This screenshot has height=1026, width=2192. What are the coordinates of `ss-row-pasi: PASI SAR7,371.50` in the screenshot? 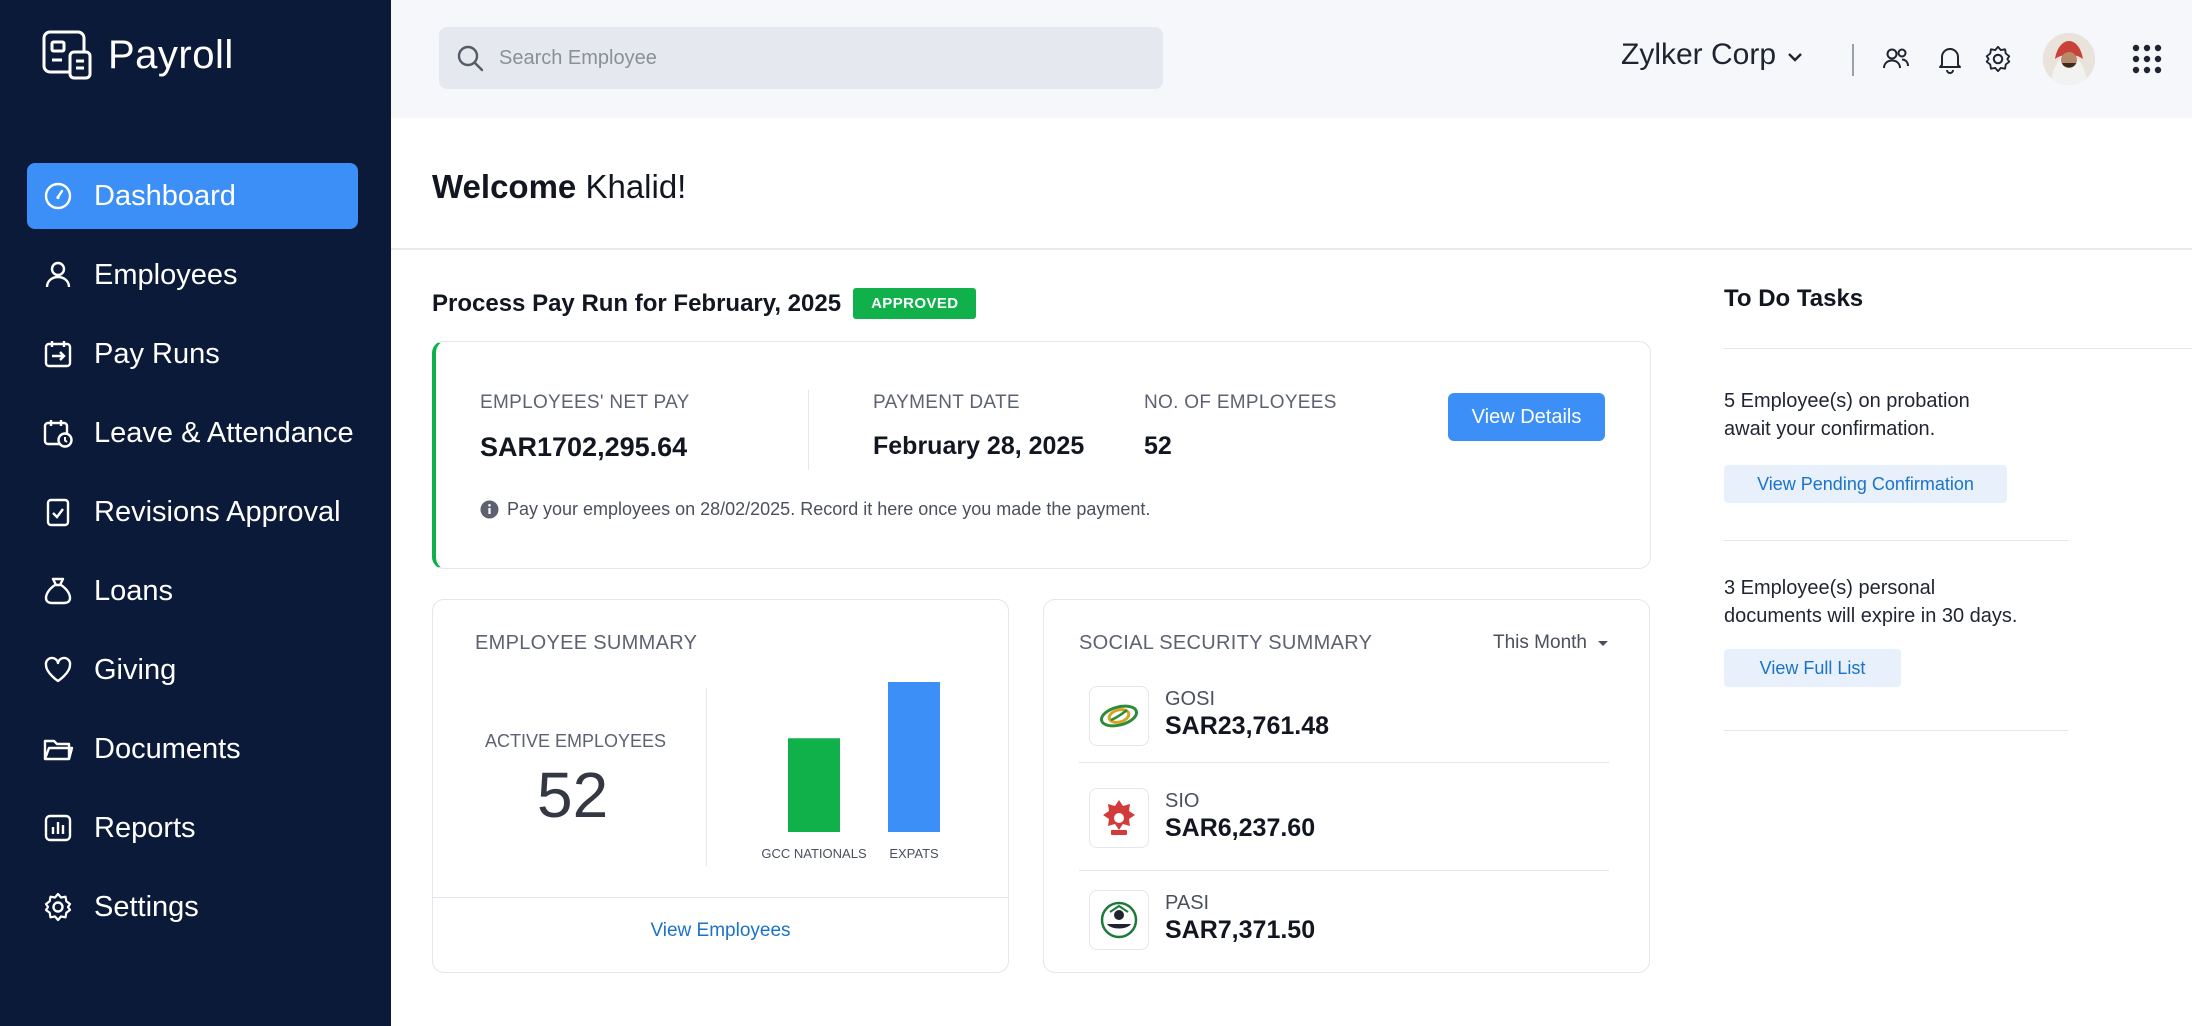 It's located at (1344, 928).